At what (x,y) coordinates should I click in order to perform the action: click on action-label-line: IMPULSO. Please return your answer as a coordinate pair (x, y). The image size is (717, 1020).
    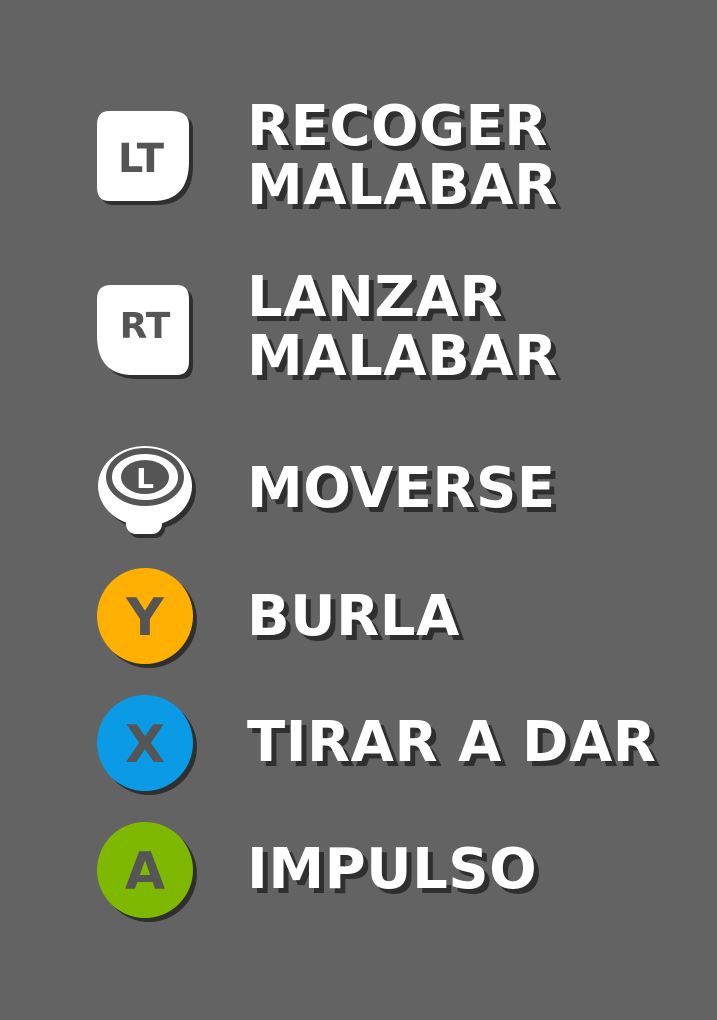
    Looking at the image, I should click on (392, 869).